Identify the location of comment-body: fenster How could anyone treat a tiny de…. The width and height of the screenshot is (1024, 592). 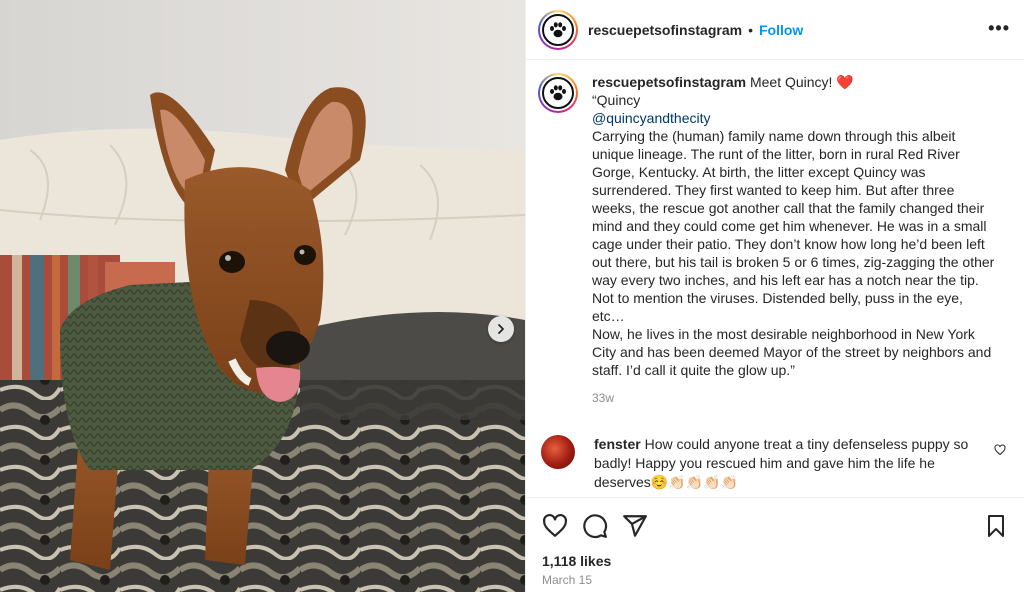
(789, 463).